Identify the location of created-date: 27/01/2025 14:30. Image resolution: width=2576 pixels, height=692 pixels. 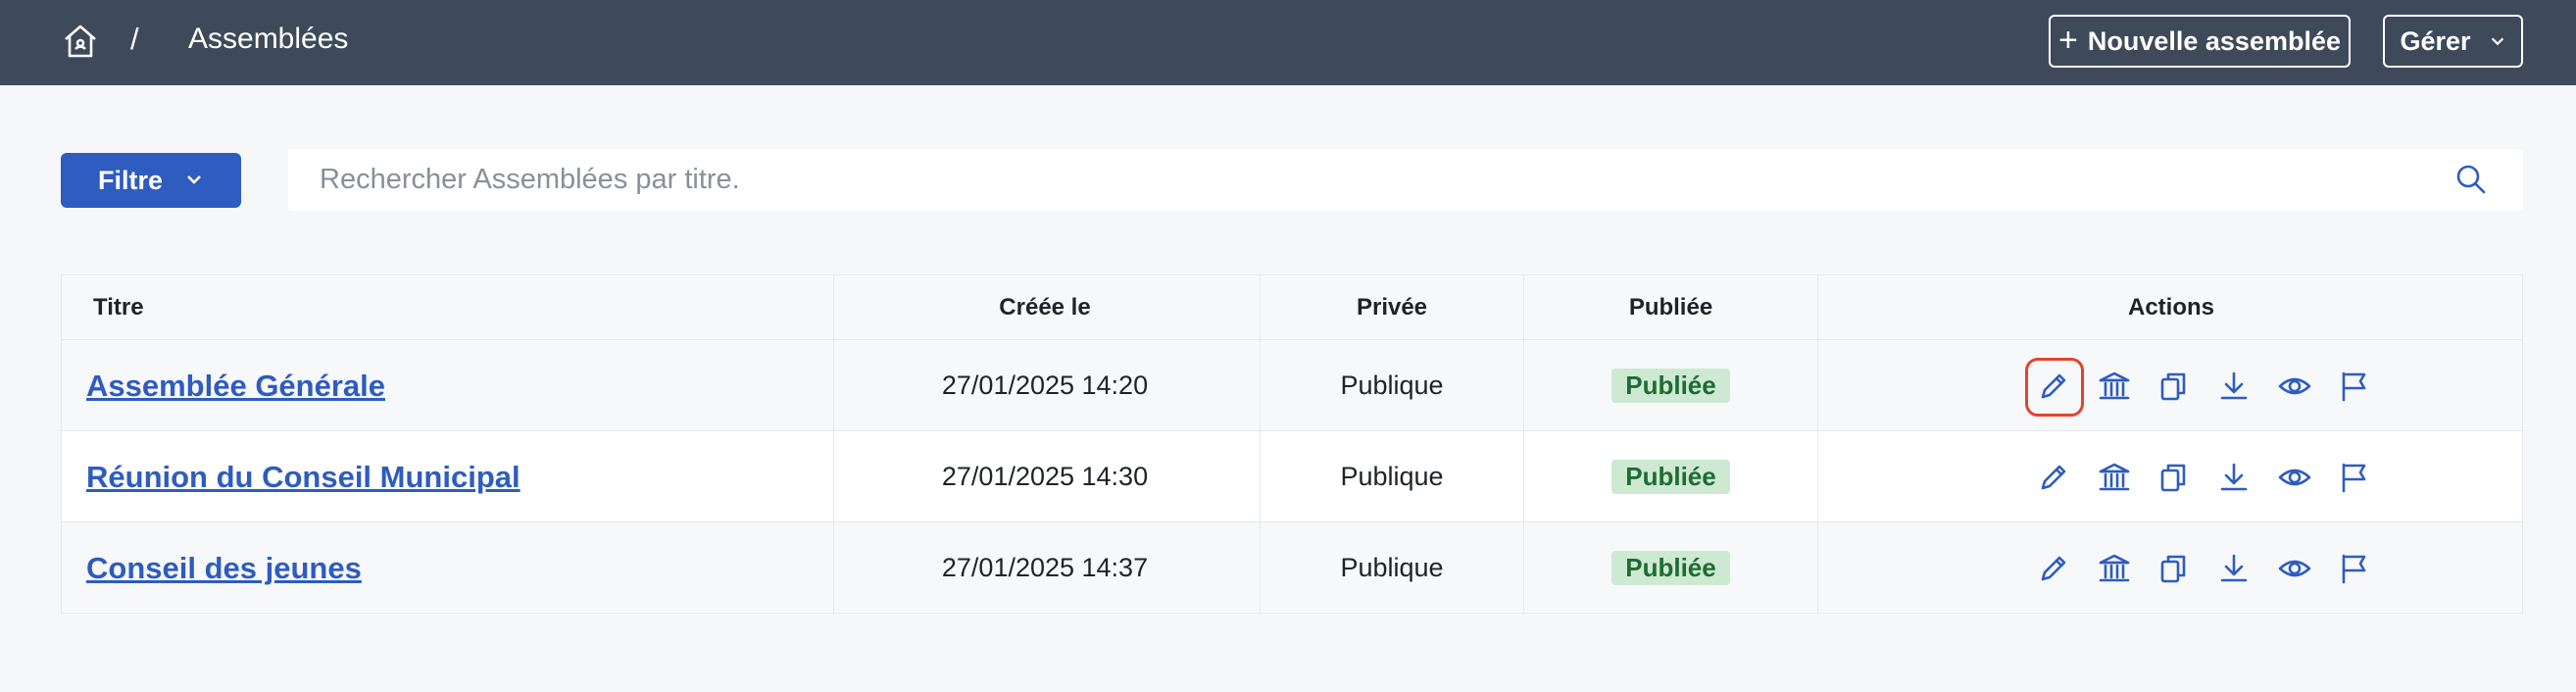
(1045, 476).